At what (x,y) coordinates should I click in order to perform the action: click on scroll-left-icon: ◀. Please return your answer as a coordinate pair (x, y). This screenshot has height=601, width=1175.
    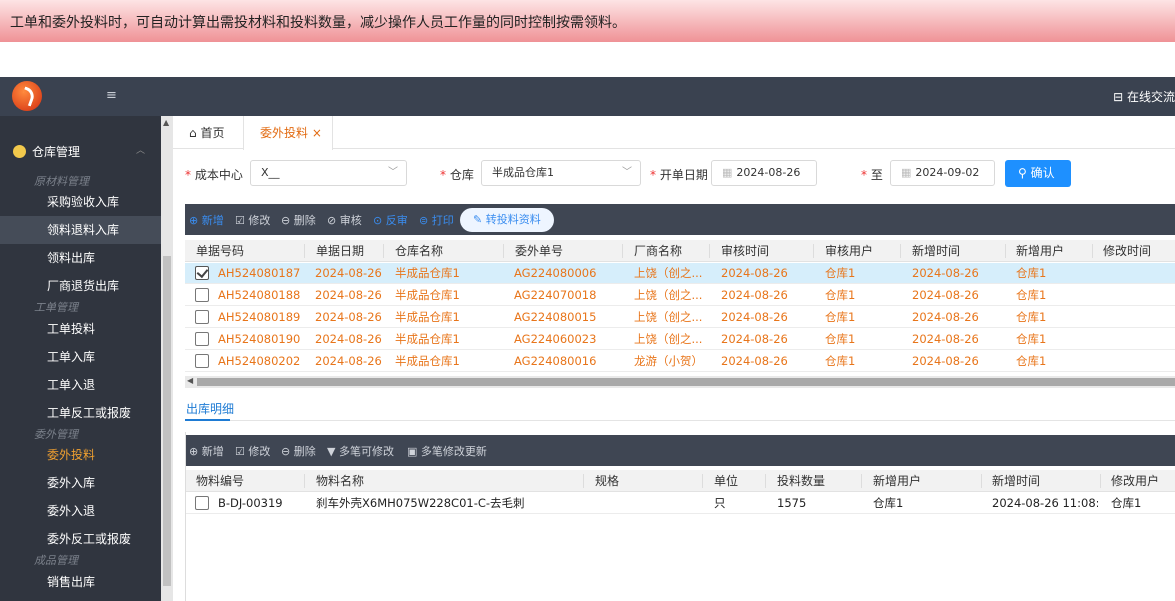
    Looking at the image, I should click on (190, 380).